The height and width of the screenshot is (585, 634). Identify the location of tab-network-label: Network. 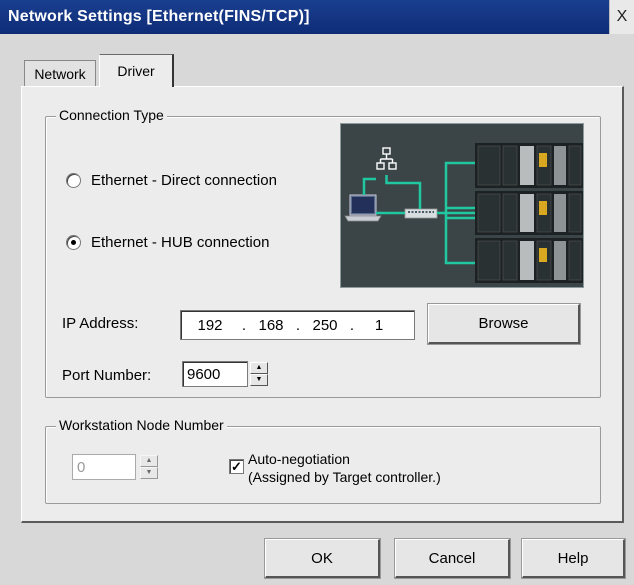
(60, 74).